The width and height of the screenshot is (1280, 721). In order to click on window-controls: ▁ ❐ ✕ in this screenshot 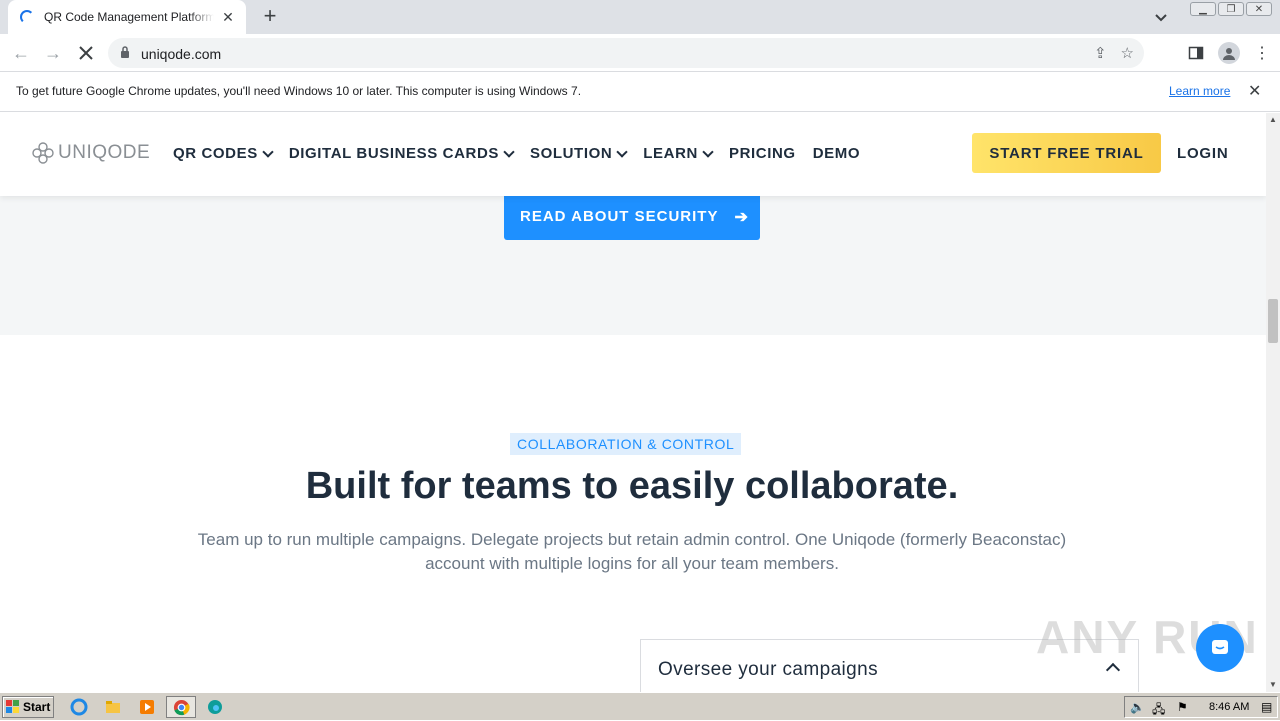, I will do `click(1231, 9)`.